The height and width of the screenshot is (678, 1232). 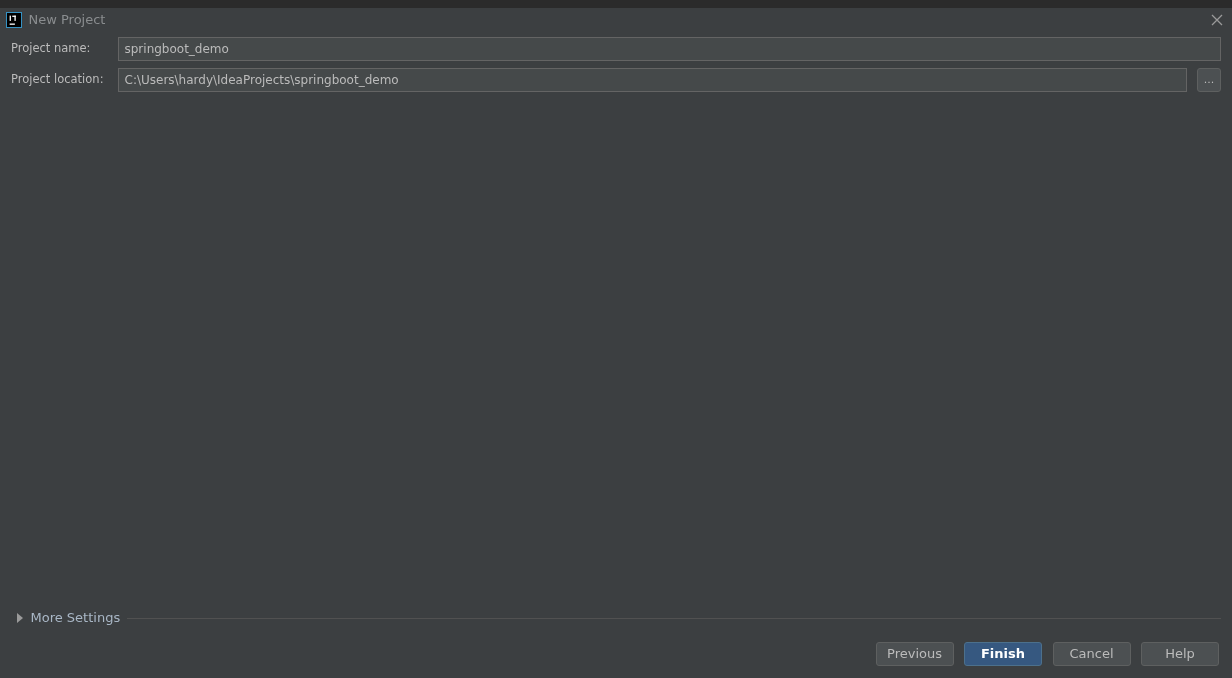 I want to click on text-field: C:\Users\hardy\IdeaProjects\springboot_demo, so click(x=652, y=79).